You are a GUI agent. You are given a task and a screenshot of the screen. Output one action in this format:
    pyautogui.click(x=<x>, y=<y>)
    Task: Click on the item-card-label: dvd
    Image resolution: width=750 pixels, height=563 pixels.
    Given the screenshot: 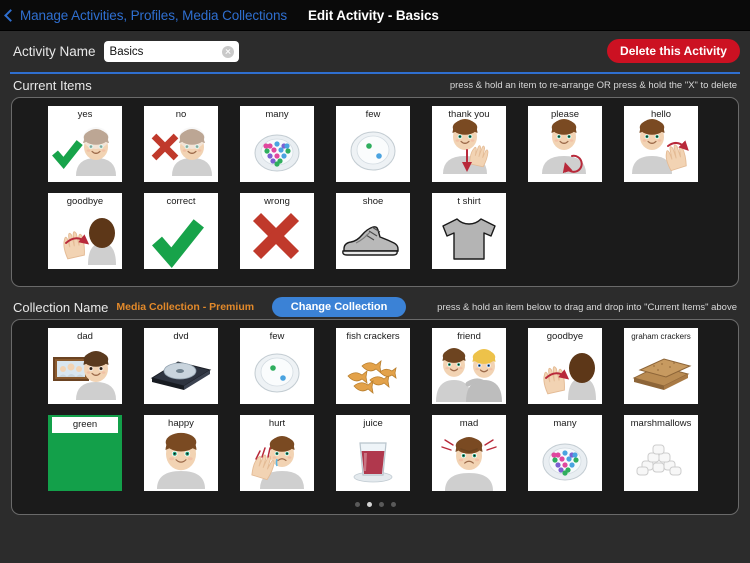 What is the action you would take?
    pyautogui.click(x=181, y=336)
    